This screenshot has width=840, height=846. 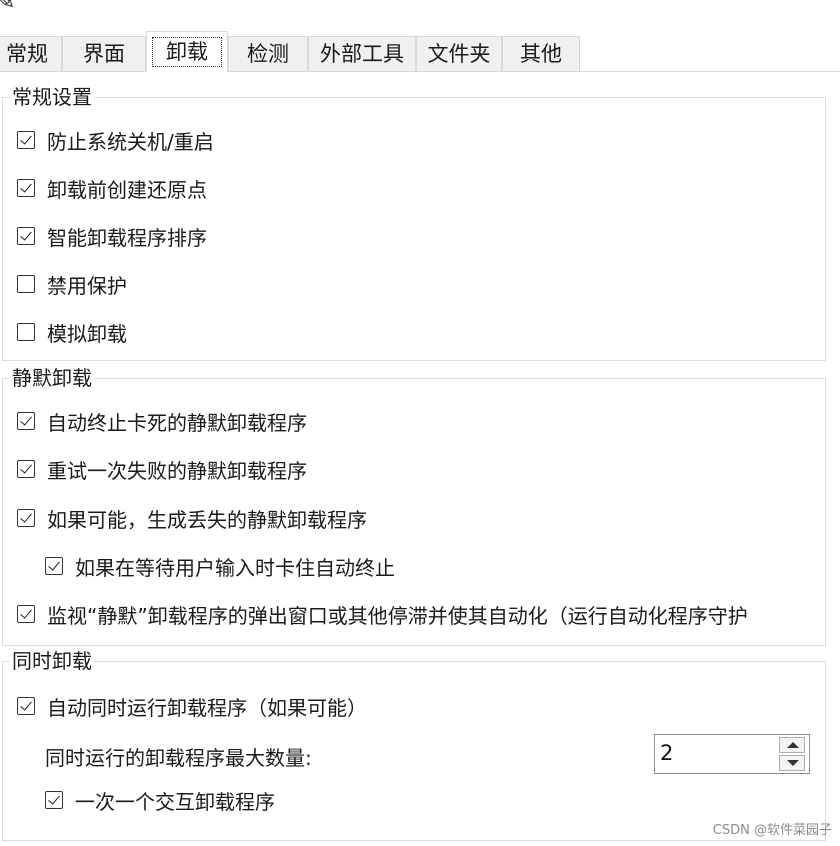 What do you see at coordinates (178, 758) in the screenshot?
I see `max-concurrent-label: 同时运行的卸载程序最大数量:` at bounding box center [178, 758].